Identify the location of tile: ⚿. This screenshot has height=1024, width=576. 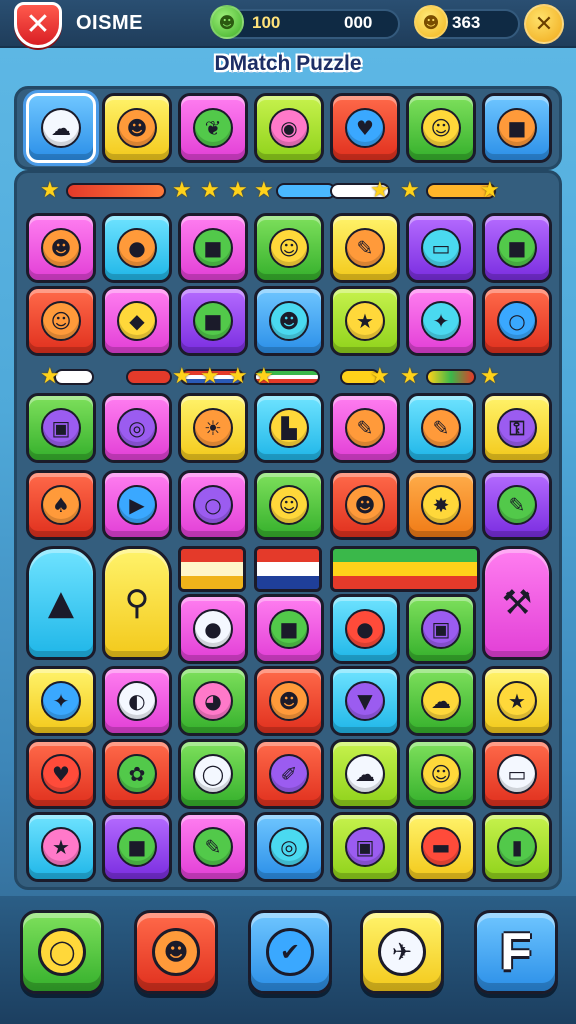
(517, 428).